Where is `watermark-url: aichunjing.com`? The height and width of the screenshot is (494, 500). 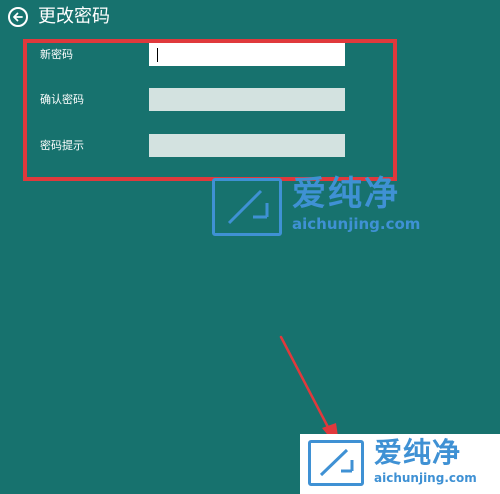 watermark-url: aichunjing.com is located at coordinates (356, 224).